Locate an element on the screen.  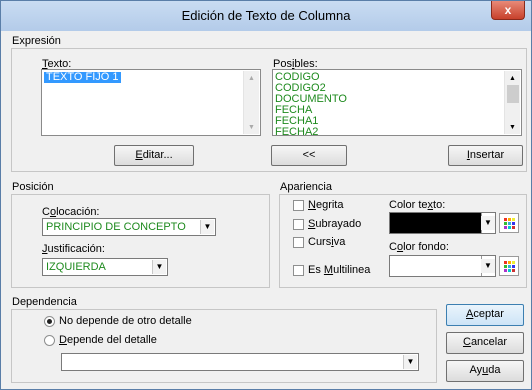
cancelar-button: Cancelar is located at coordinates (485, 343).